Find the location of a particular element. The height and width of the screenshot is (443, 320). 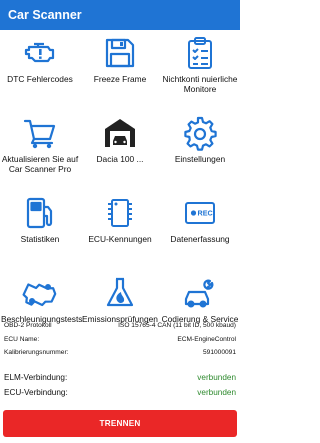

info-value: 591000091 is located at coordinates (219, 352).